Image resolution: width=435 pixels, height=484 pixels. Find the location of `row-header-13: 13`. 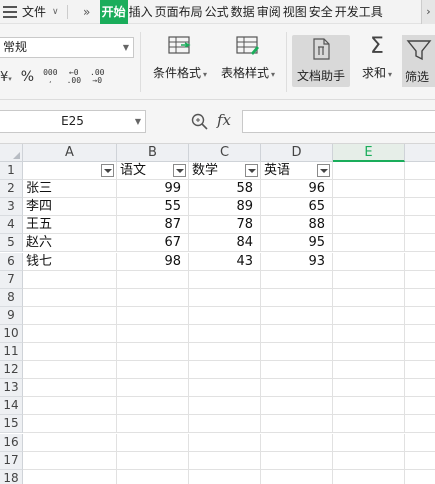

row-header-13: 13 is located at coordinates (11, 388).